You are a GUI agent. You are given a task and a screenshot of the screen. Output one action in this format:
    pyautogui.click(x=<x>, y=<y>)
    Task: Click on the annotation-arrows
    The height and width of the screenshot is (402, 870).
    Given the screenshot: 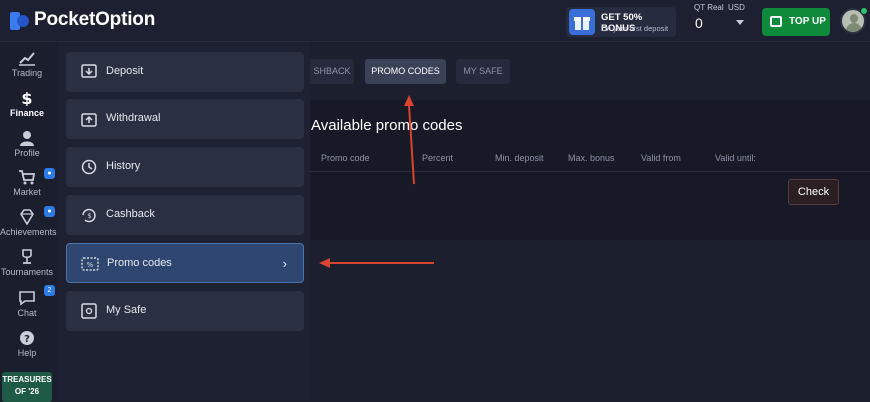 What is the action you would take?
    pyautogui.click(x=376, y=181)
    